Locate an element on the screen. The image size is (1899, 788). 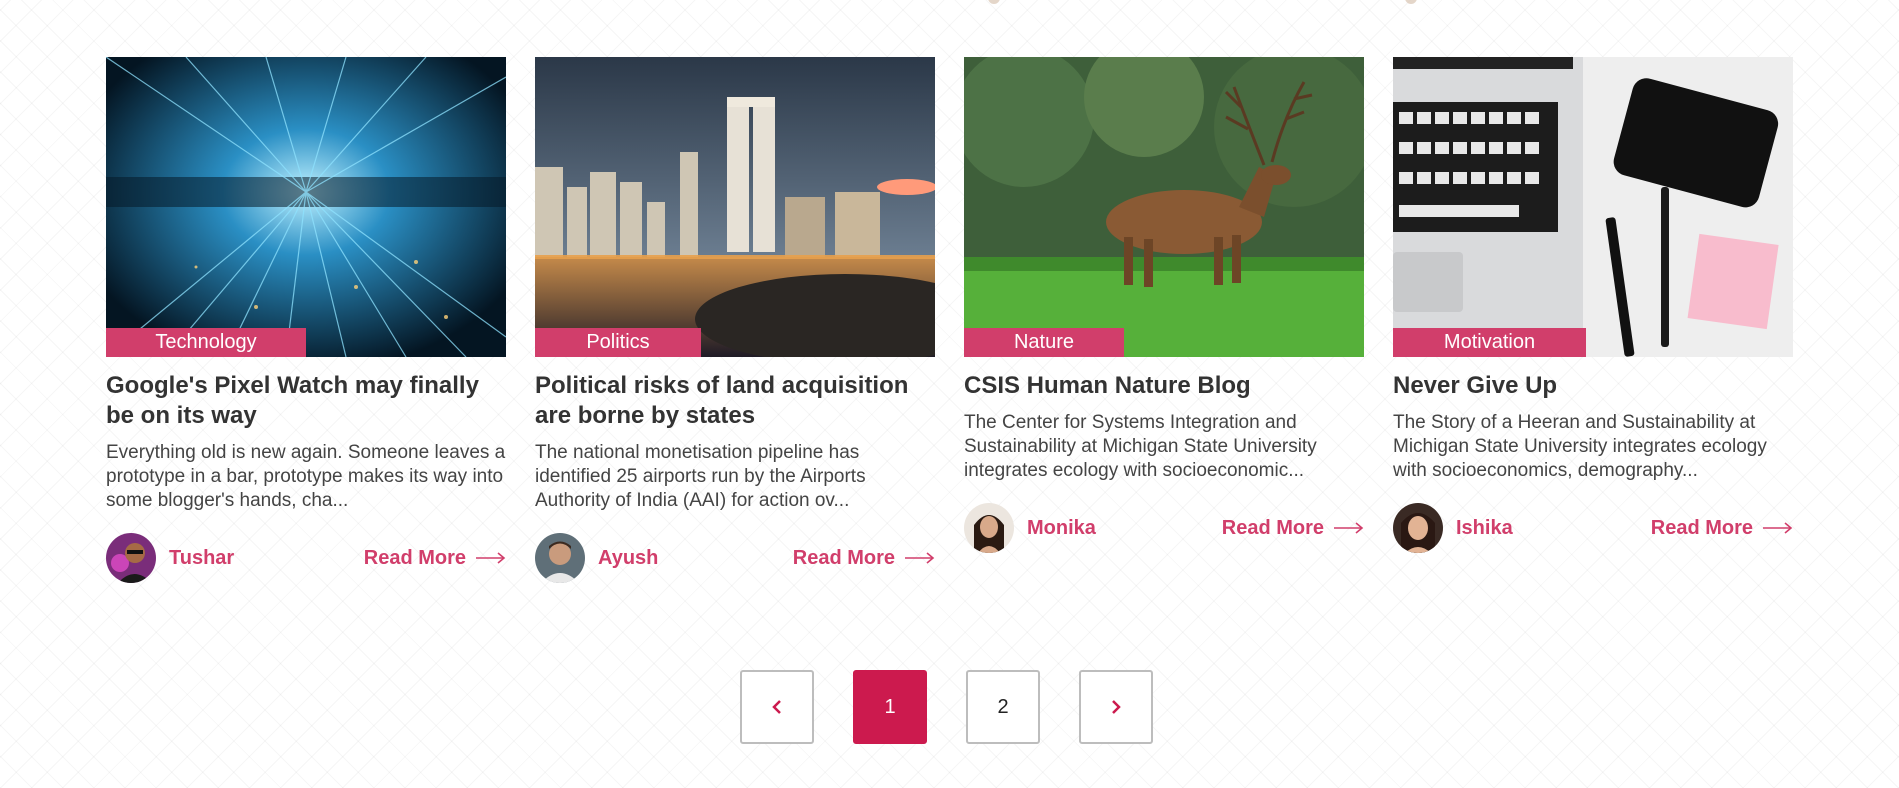
pagination: 1 2 is located at coordinates (946, 707).